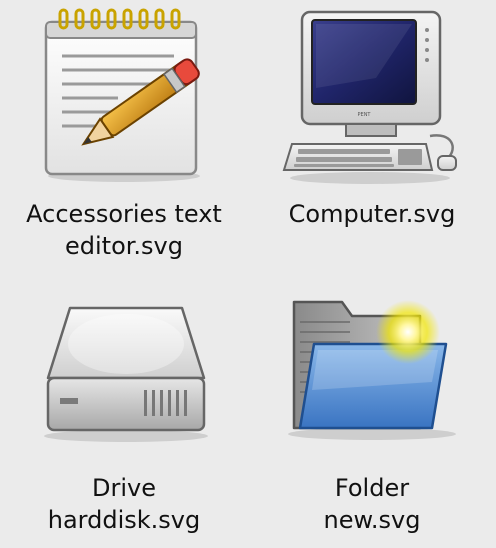  What do you see at coordinates (372, 370) in the screenshot?
I see `new-folder-icon` at bounding box center [372, 370].